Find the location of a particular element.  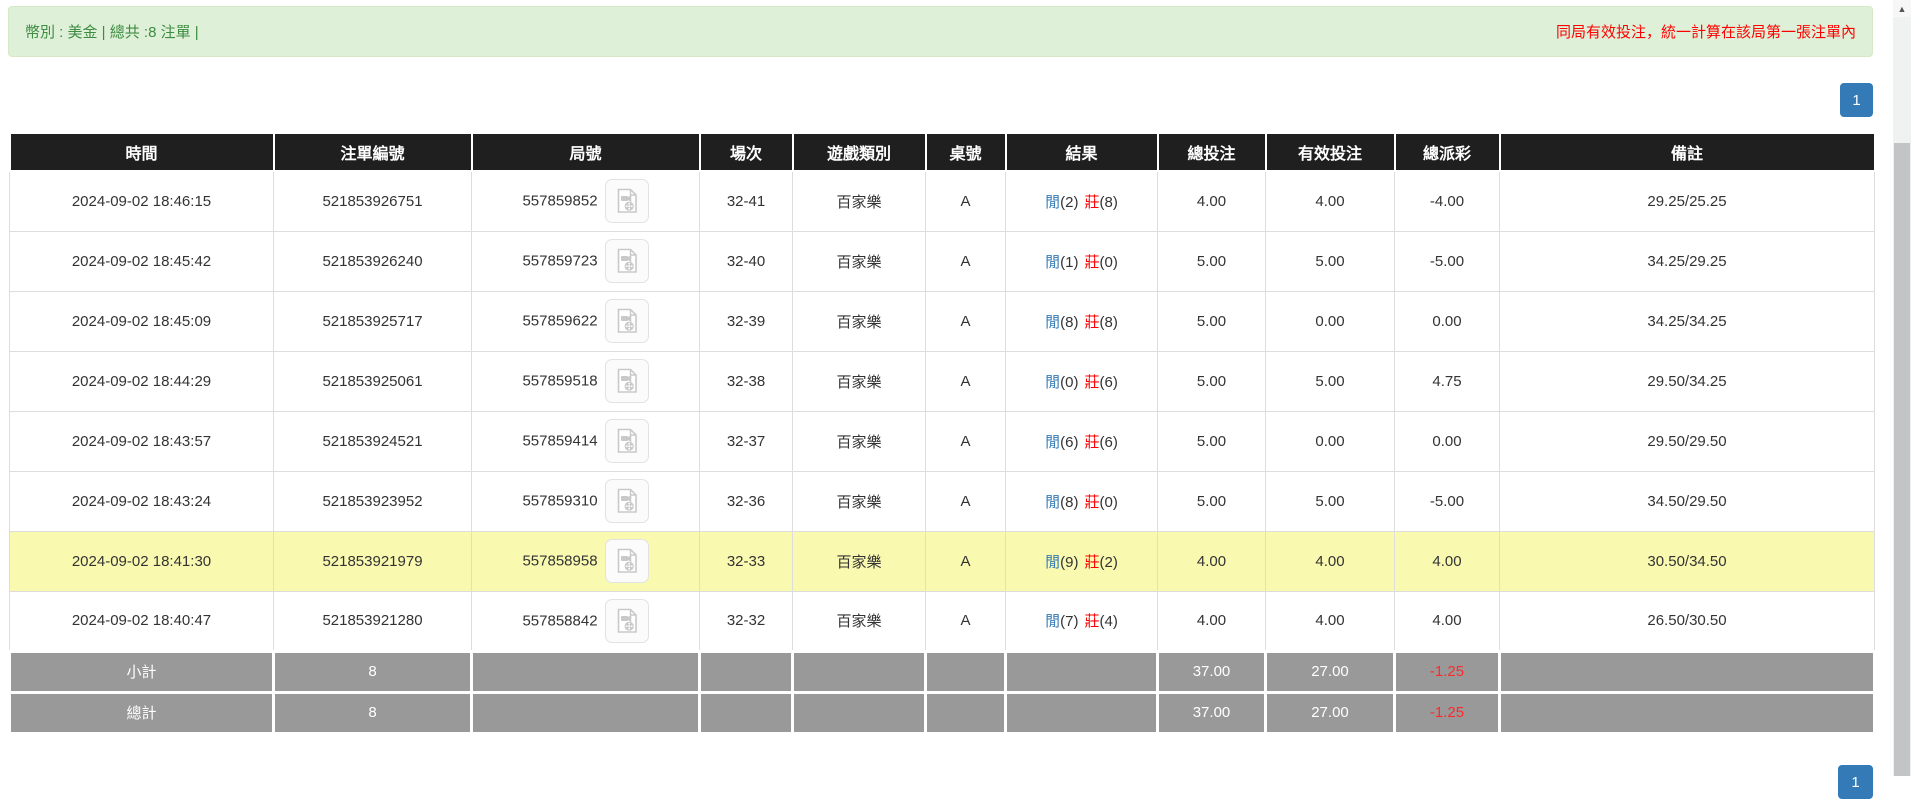

scroll-up-arrow-icon: ▲ is located at coordinates (1902, 8).